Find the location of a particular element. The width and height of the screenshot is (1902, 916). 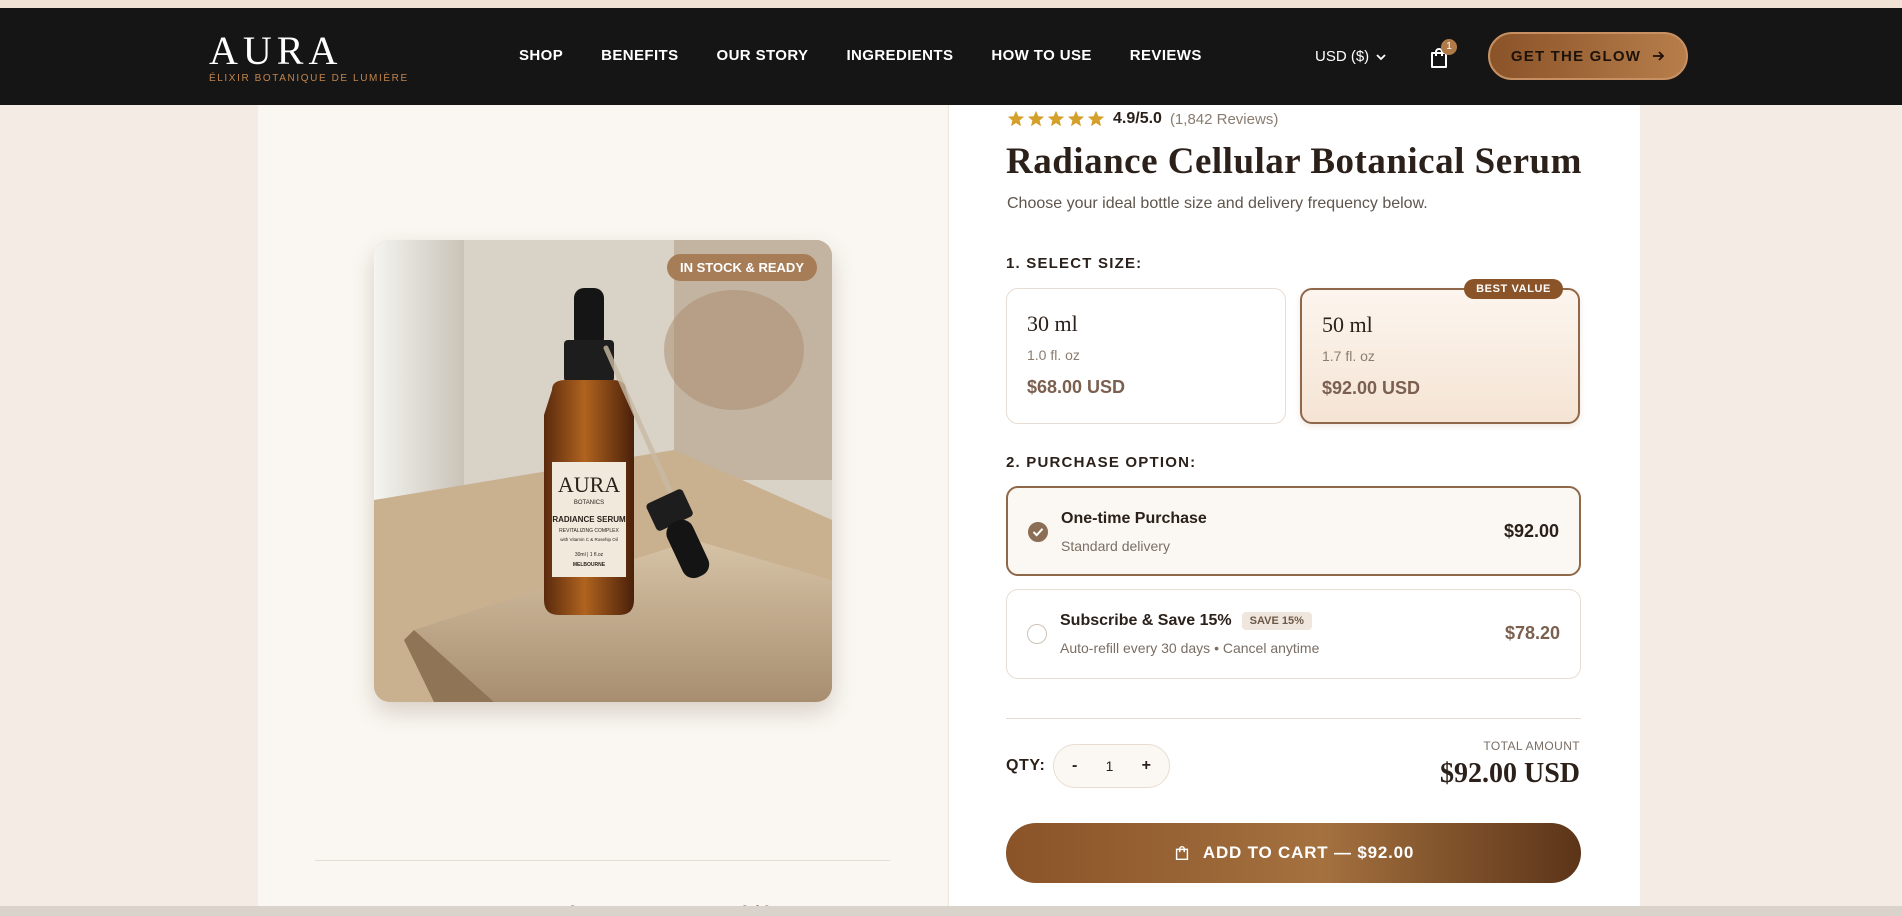

option-title: Subscribe & Save 15% SAVE 15% is located at coordinates (1186, 621).